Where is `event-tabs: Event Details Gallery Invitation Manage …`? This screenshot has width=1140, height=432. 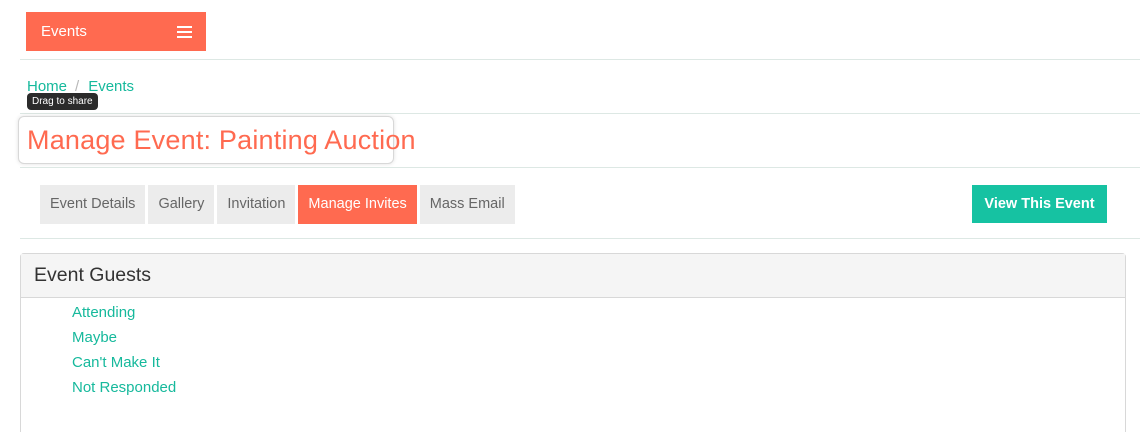
event-tabs: Event Details Gallery Invitation Manage … is located at coordinates (277, 204).